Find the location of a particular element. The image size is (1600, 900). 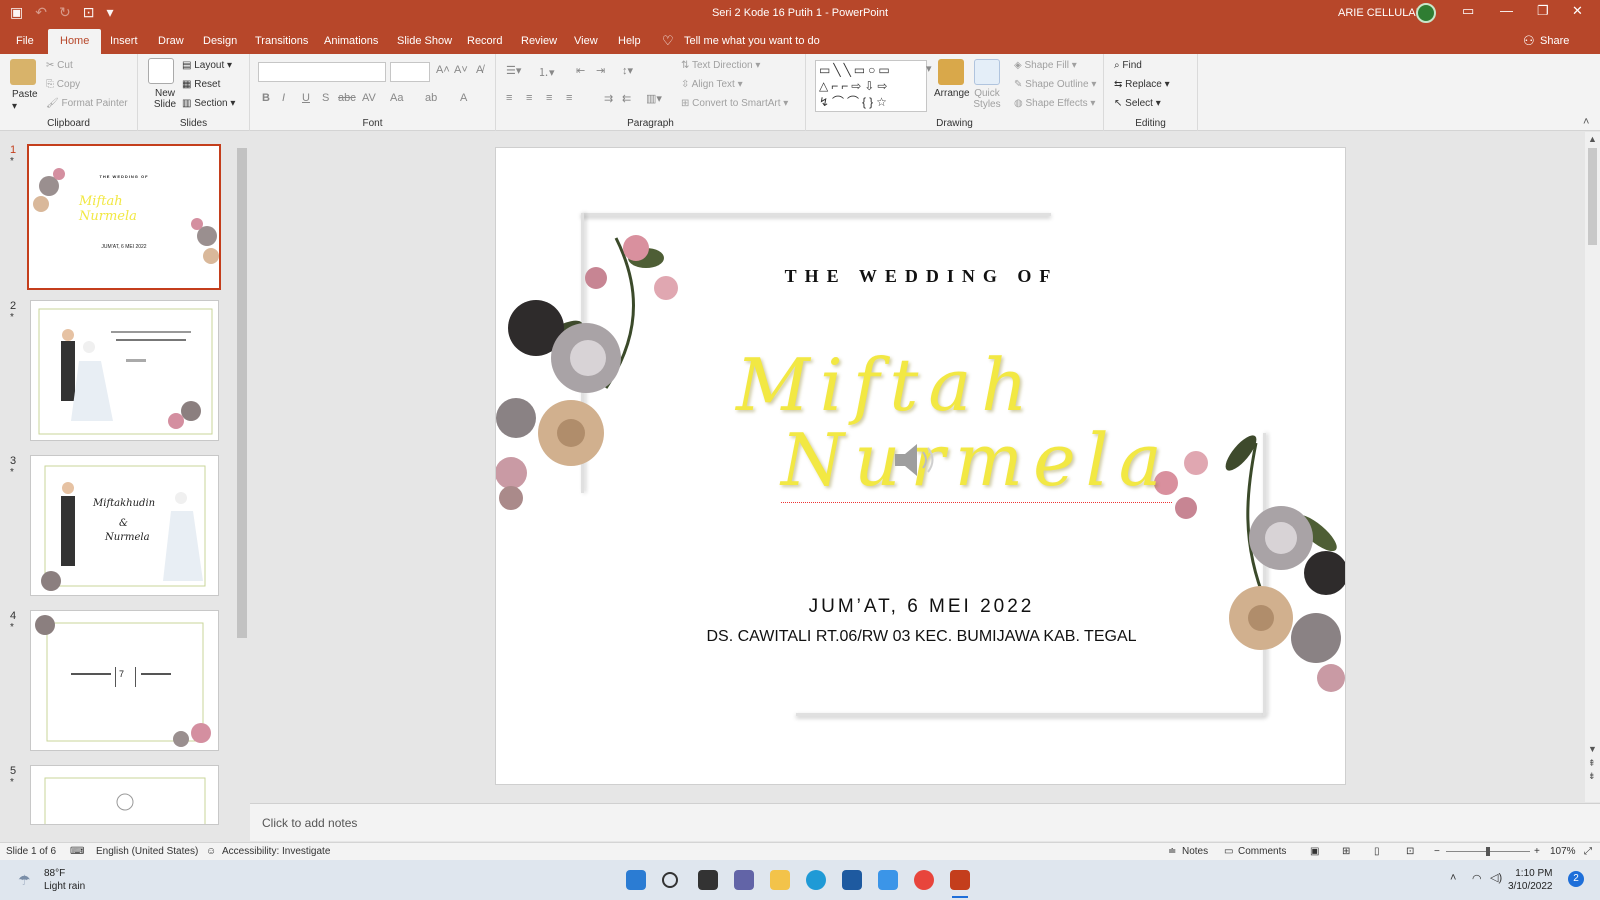

close-icon: ✕ is located at coordinates (1577, 11).